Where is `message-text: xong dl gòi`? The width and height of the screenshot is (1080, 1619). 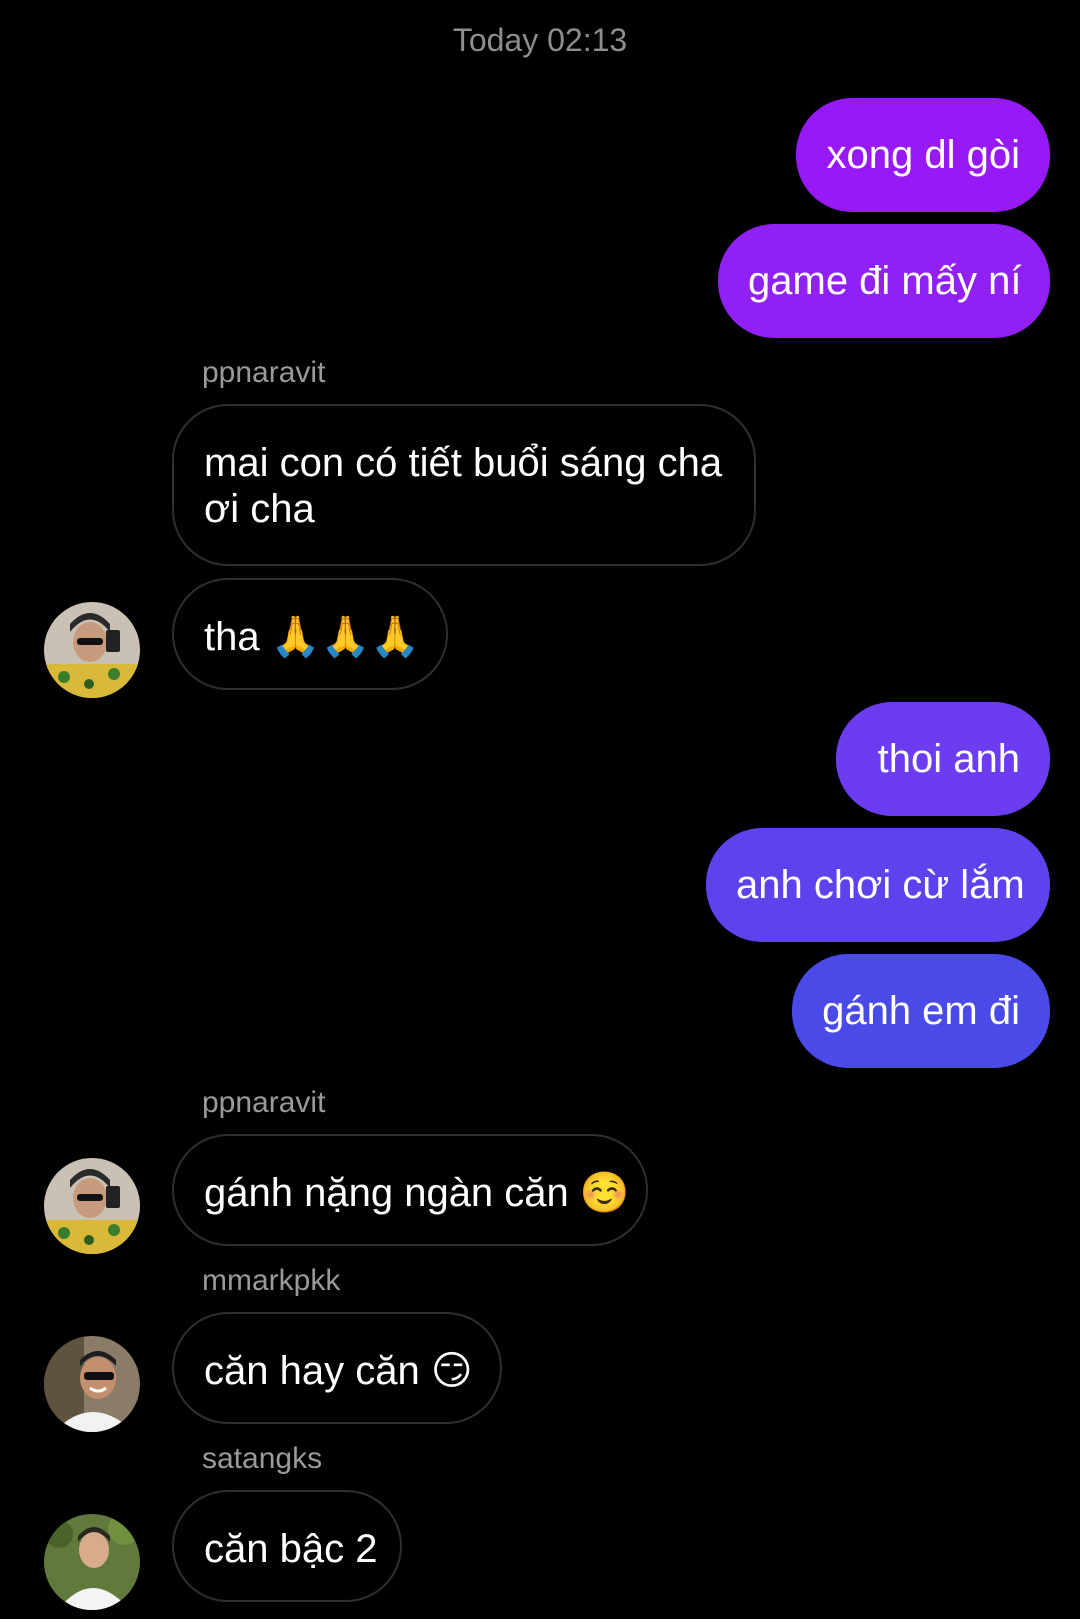
message-text: xong dl gòi is located at coordinates (923, 155).